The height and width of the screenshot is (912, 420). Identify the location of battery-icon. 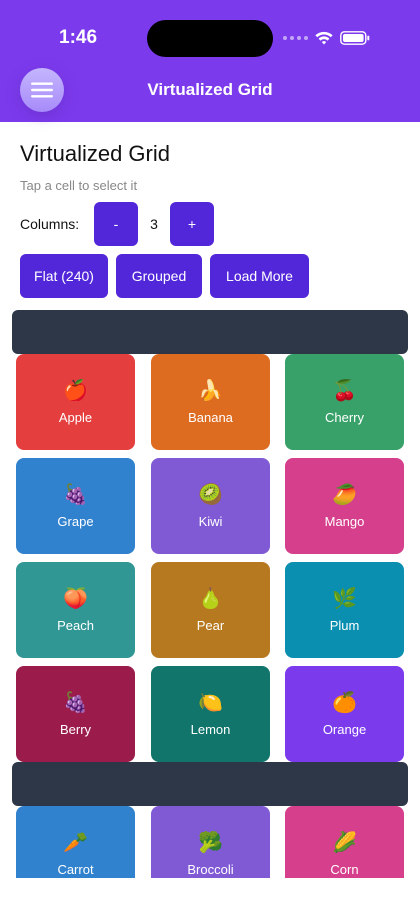
(355, 38).